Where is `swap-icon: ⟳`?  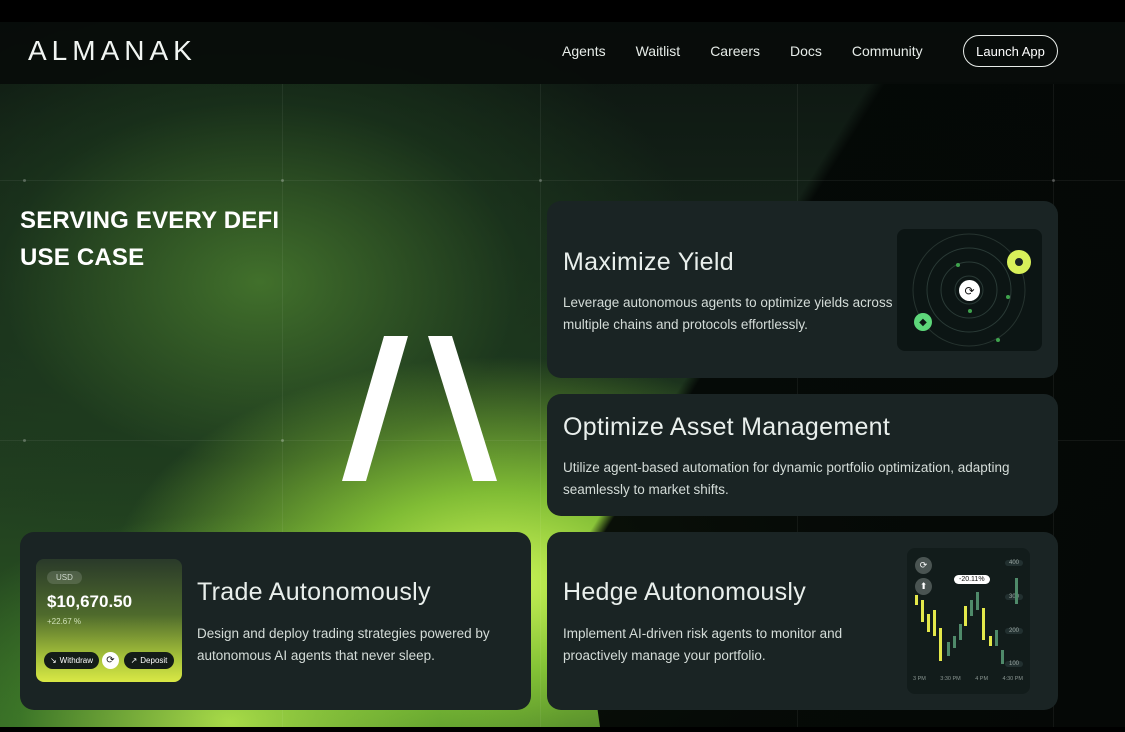
swap-icon: ⟳ is located at coordinates (110, 660).